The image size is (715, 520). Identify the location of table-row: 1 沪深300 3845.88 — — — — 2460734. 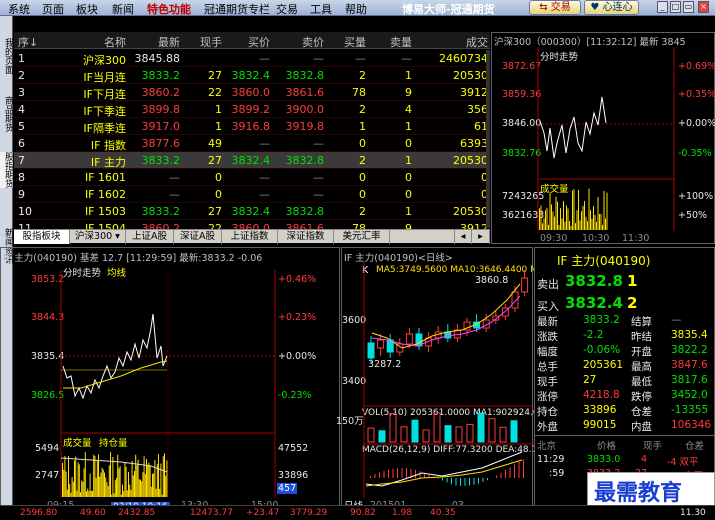
(252, 58).